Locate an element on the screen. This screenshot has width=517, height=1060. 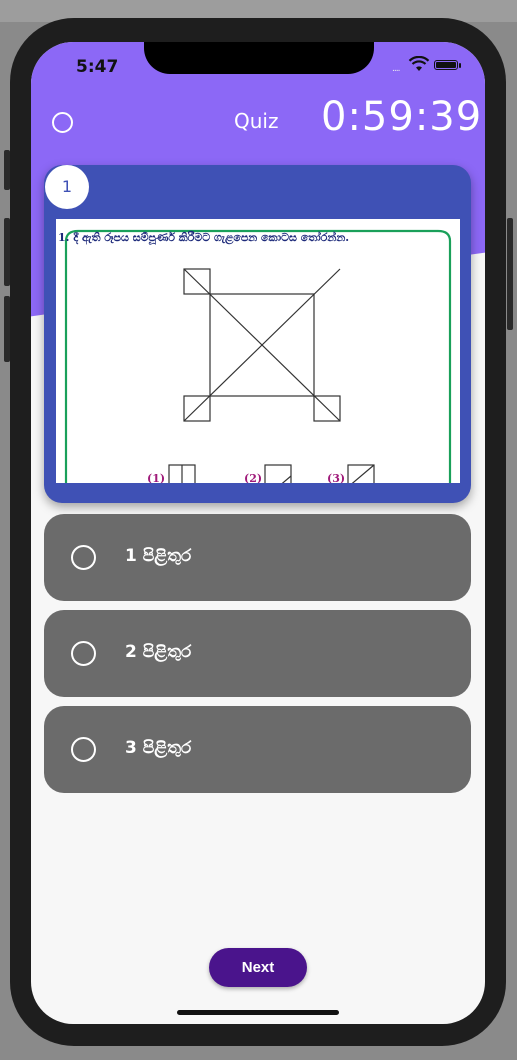
answer-number: 2 is located at coordinates (131, 652).